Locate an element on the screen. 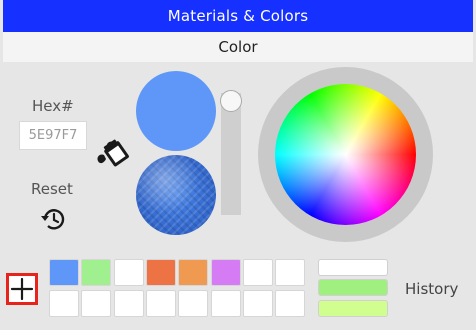 This screenshot has height=330, width=476. window-title: Materials & Colors is located at coordinates (238, 16).